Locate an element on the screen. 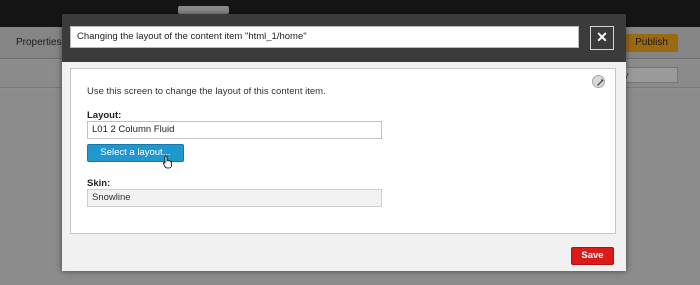 This screenshot has height=285, width=700. help-icon is located at coordinates (598, 81).